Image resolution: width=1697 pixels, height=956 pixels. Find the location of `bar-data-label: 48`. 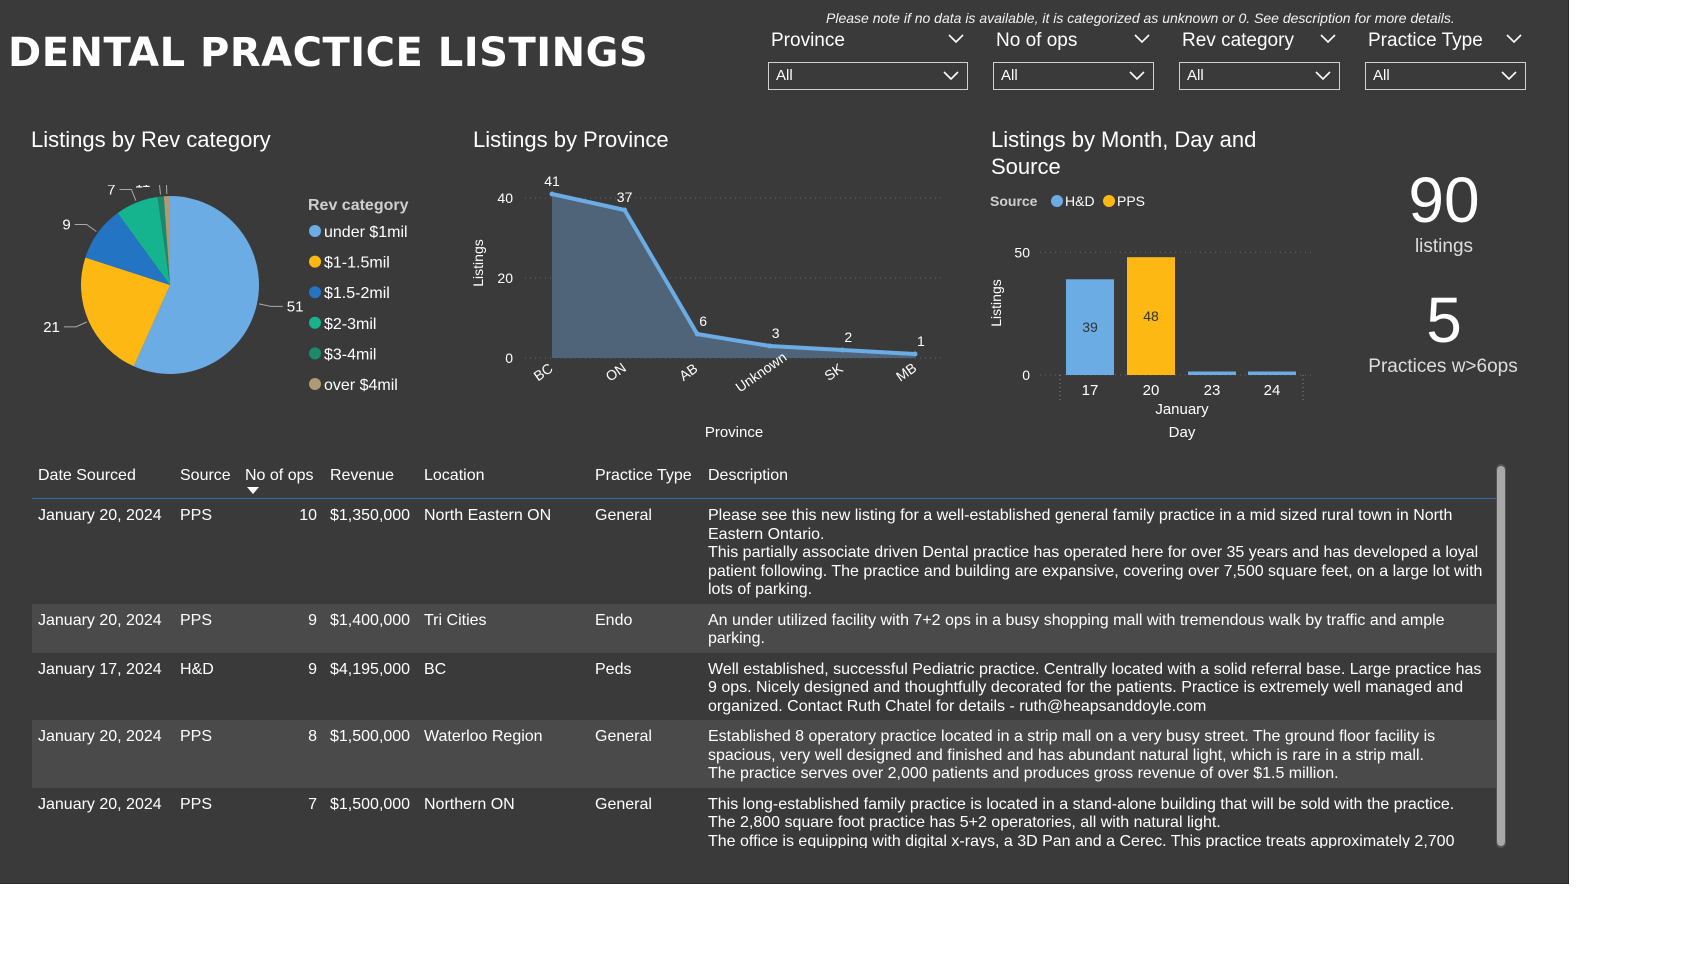

bar-data-label: 48 is located at coordinates (1151, 316).